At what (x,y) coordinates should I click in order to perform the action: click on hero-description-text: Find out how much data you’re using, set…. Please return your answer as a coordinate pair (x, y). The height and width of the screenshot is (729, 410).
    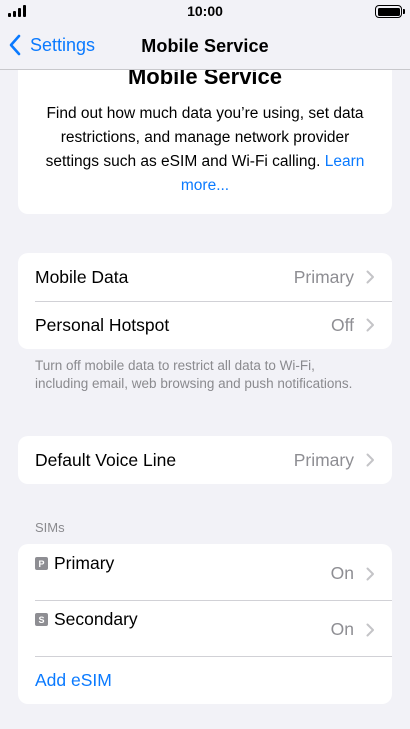
    Looking at the image, I should click on (204, 137).